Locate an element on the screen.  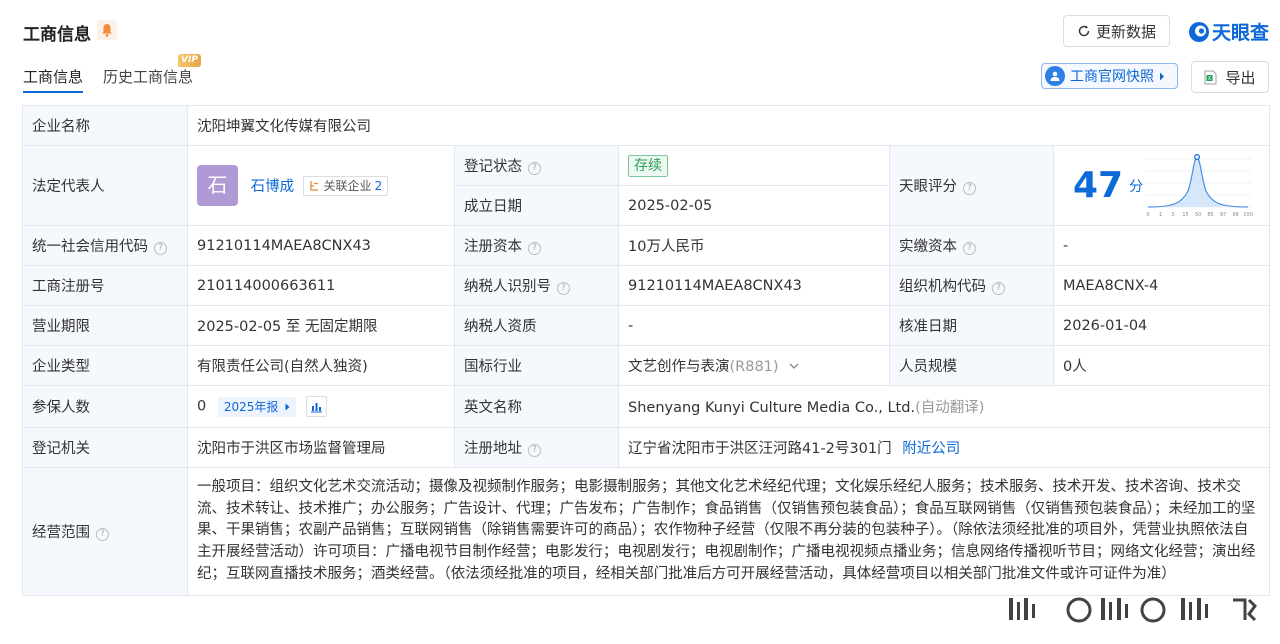
status-badge: 存续 is located at coordinates (648, 165).